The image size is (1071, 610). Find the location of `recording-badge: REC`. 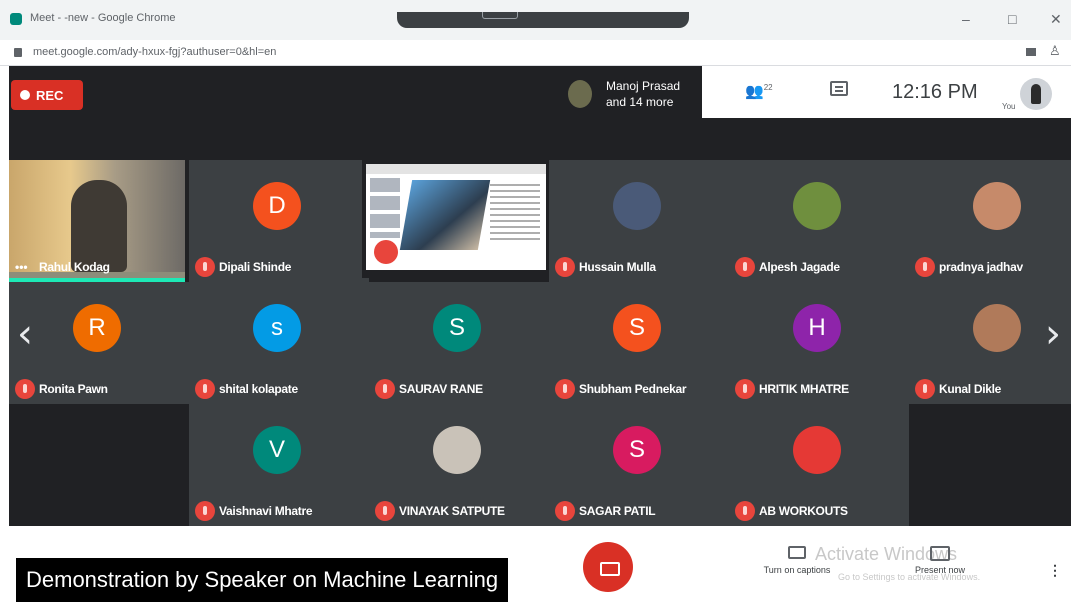

recording-badge: REC is located at coordinates (47, 95).